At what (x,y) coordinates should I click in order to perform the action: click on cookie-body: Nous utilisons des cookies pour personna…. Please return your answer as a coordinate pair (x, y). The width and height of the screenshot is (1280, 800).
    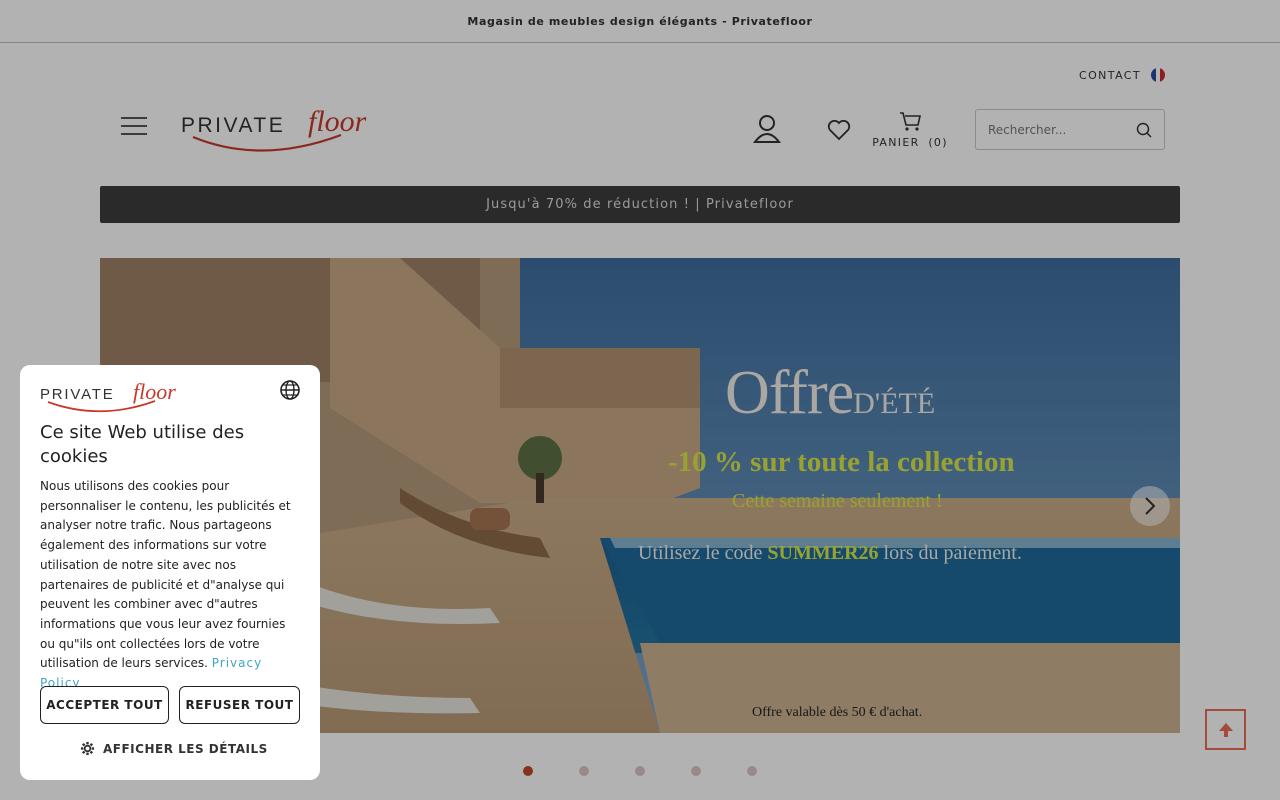
    Looking at the image, I should click on (171, 585).